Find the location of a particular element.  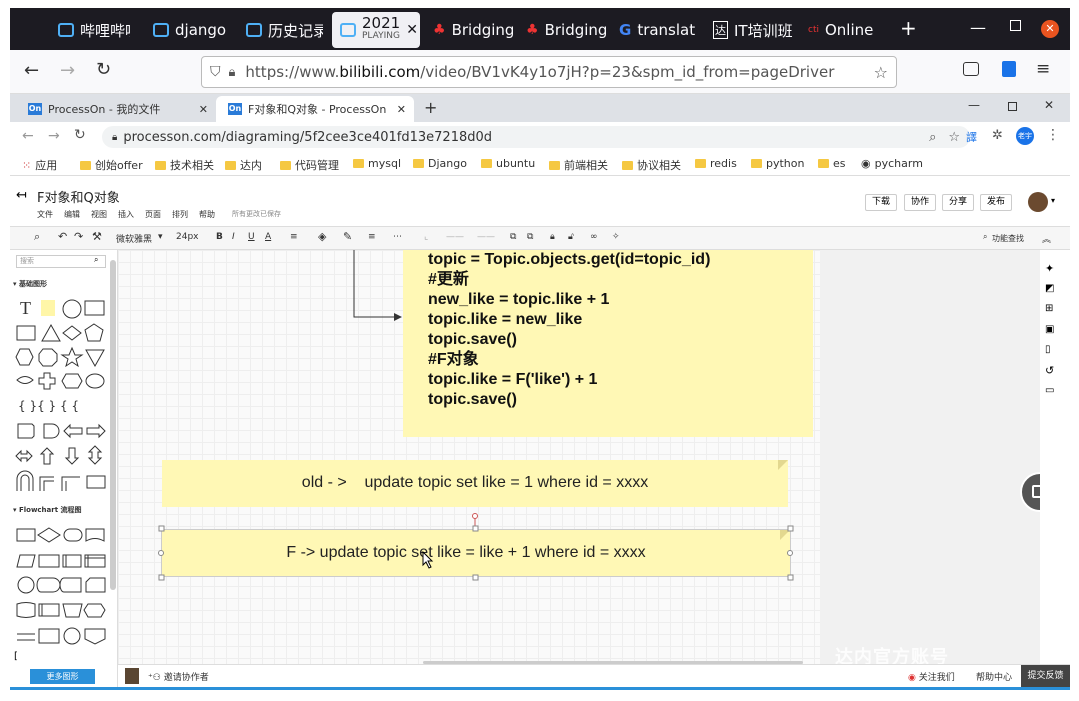

bookmark-folder: 技术相关 is located at coordinates (184, 165).